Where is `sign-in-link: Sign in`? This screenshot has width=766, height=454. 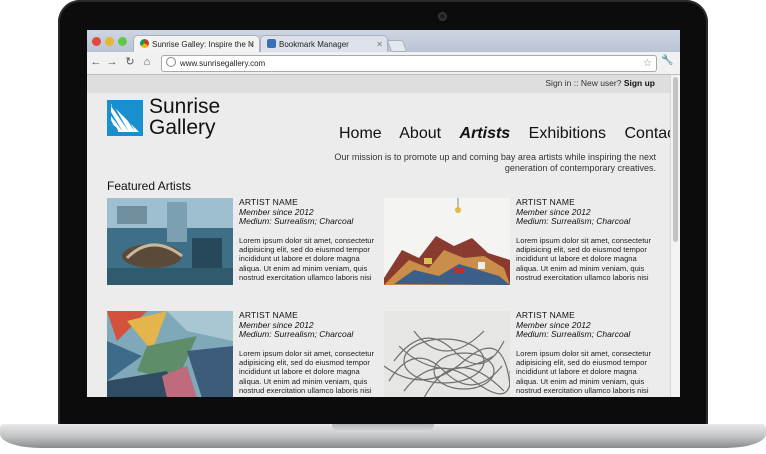
sign-in-link: Sign in is located at coordinates (558, 83).